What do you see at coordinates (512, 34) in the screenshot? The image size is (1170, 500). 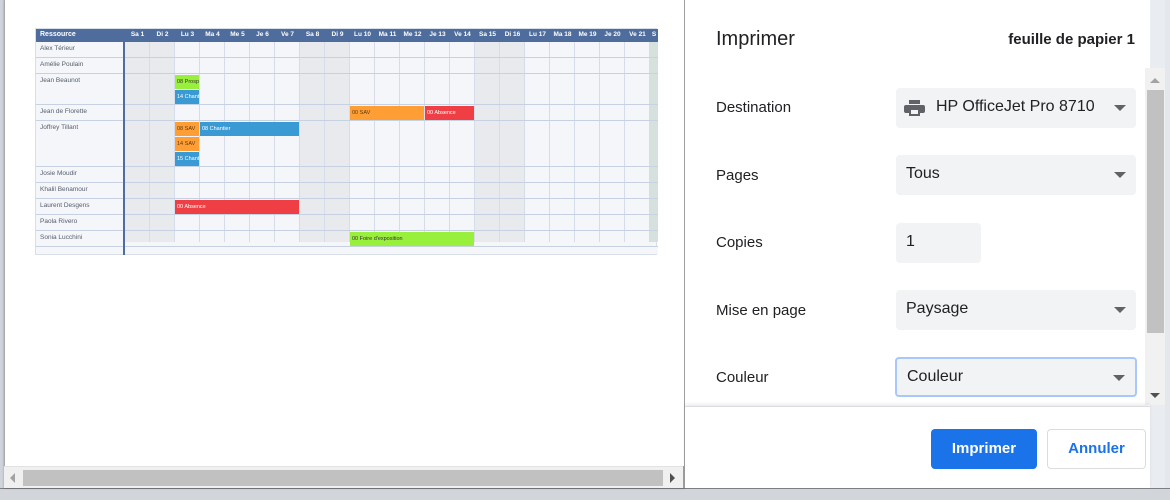 I see `header-day: Di 16` at bounding box center [512, 34].